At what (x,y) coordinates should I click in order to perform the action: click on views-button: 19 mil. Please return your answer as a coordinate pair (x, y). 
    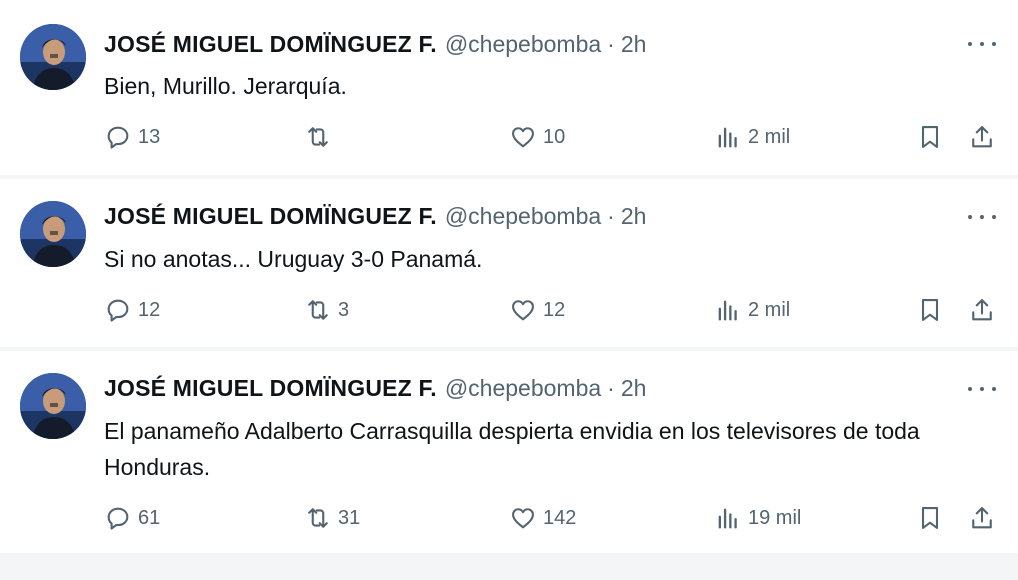
    Looking at the image, I should click on (757, 518).